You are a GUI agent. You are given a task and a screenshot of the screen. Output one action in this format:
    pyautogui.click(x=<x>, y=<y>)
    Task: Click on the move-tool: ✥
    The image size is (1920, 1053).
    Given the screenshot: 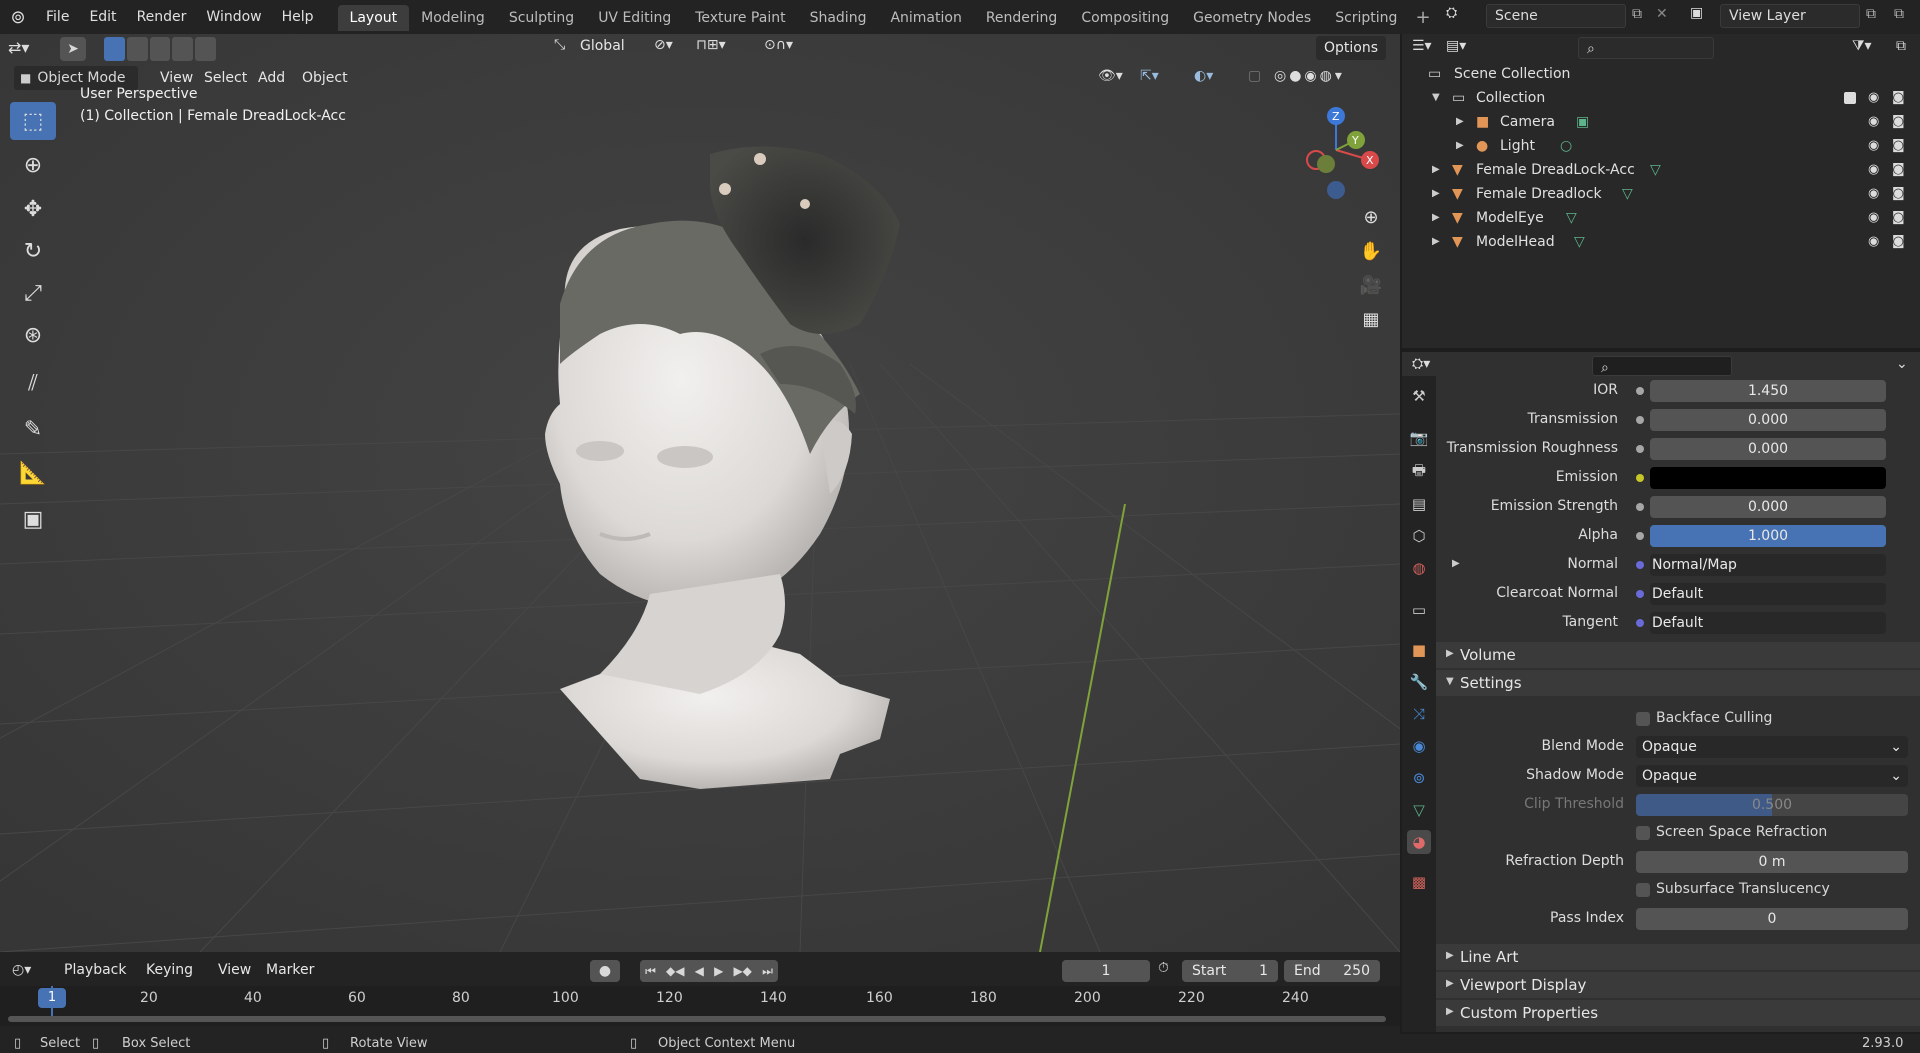 What is the action you would take?
    pyautogui.click(x=33, y=209)
    